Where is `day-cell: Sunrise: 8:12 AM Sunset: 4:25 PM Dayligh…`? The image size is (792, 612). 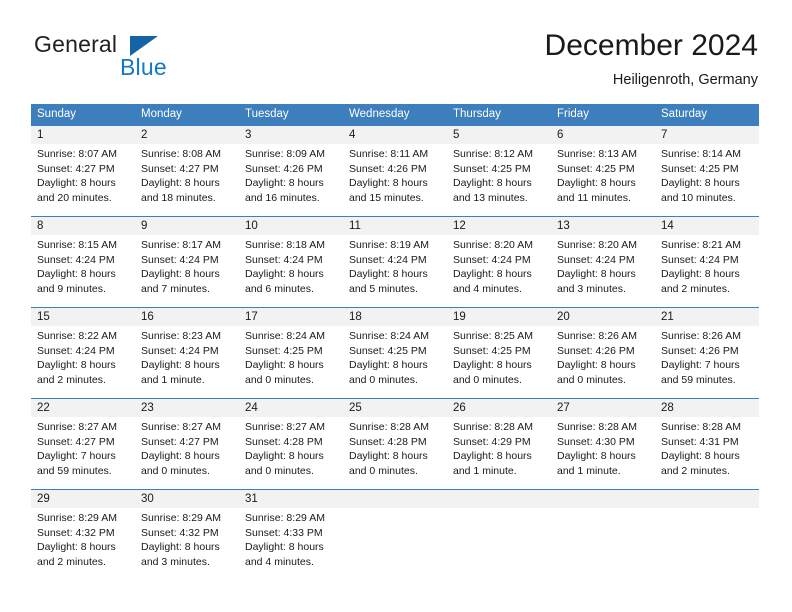 day-cell: Sunrise: 8:12 AM Sunset: 4:25 PM Dayligh… is located at coordinates (499, 180).